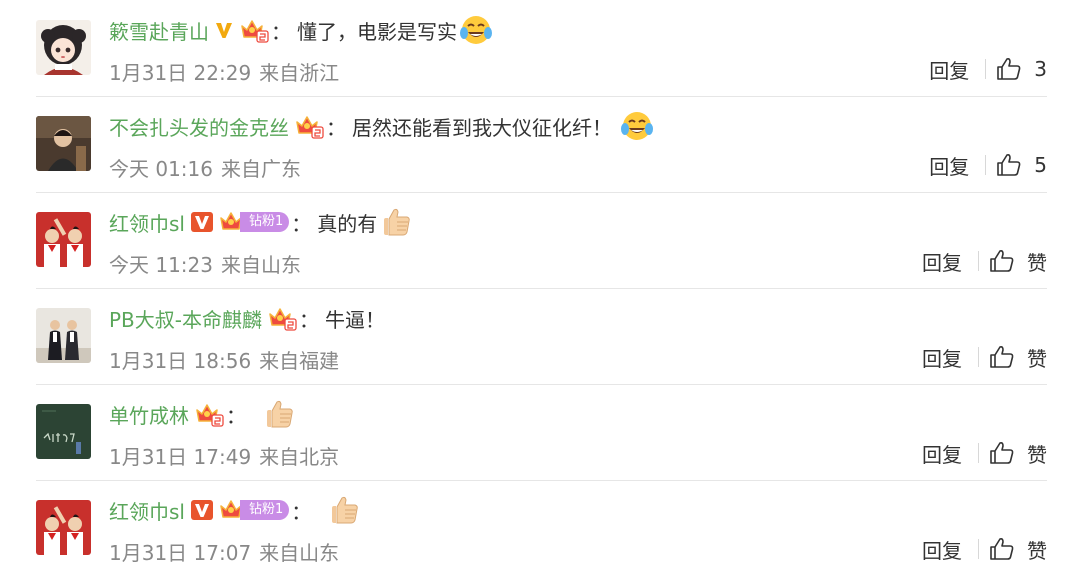  I want to click on like-button: 3, so click(1021, 69).